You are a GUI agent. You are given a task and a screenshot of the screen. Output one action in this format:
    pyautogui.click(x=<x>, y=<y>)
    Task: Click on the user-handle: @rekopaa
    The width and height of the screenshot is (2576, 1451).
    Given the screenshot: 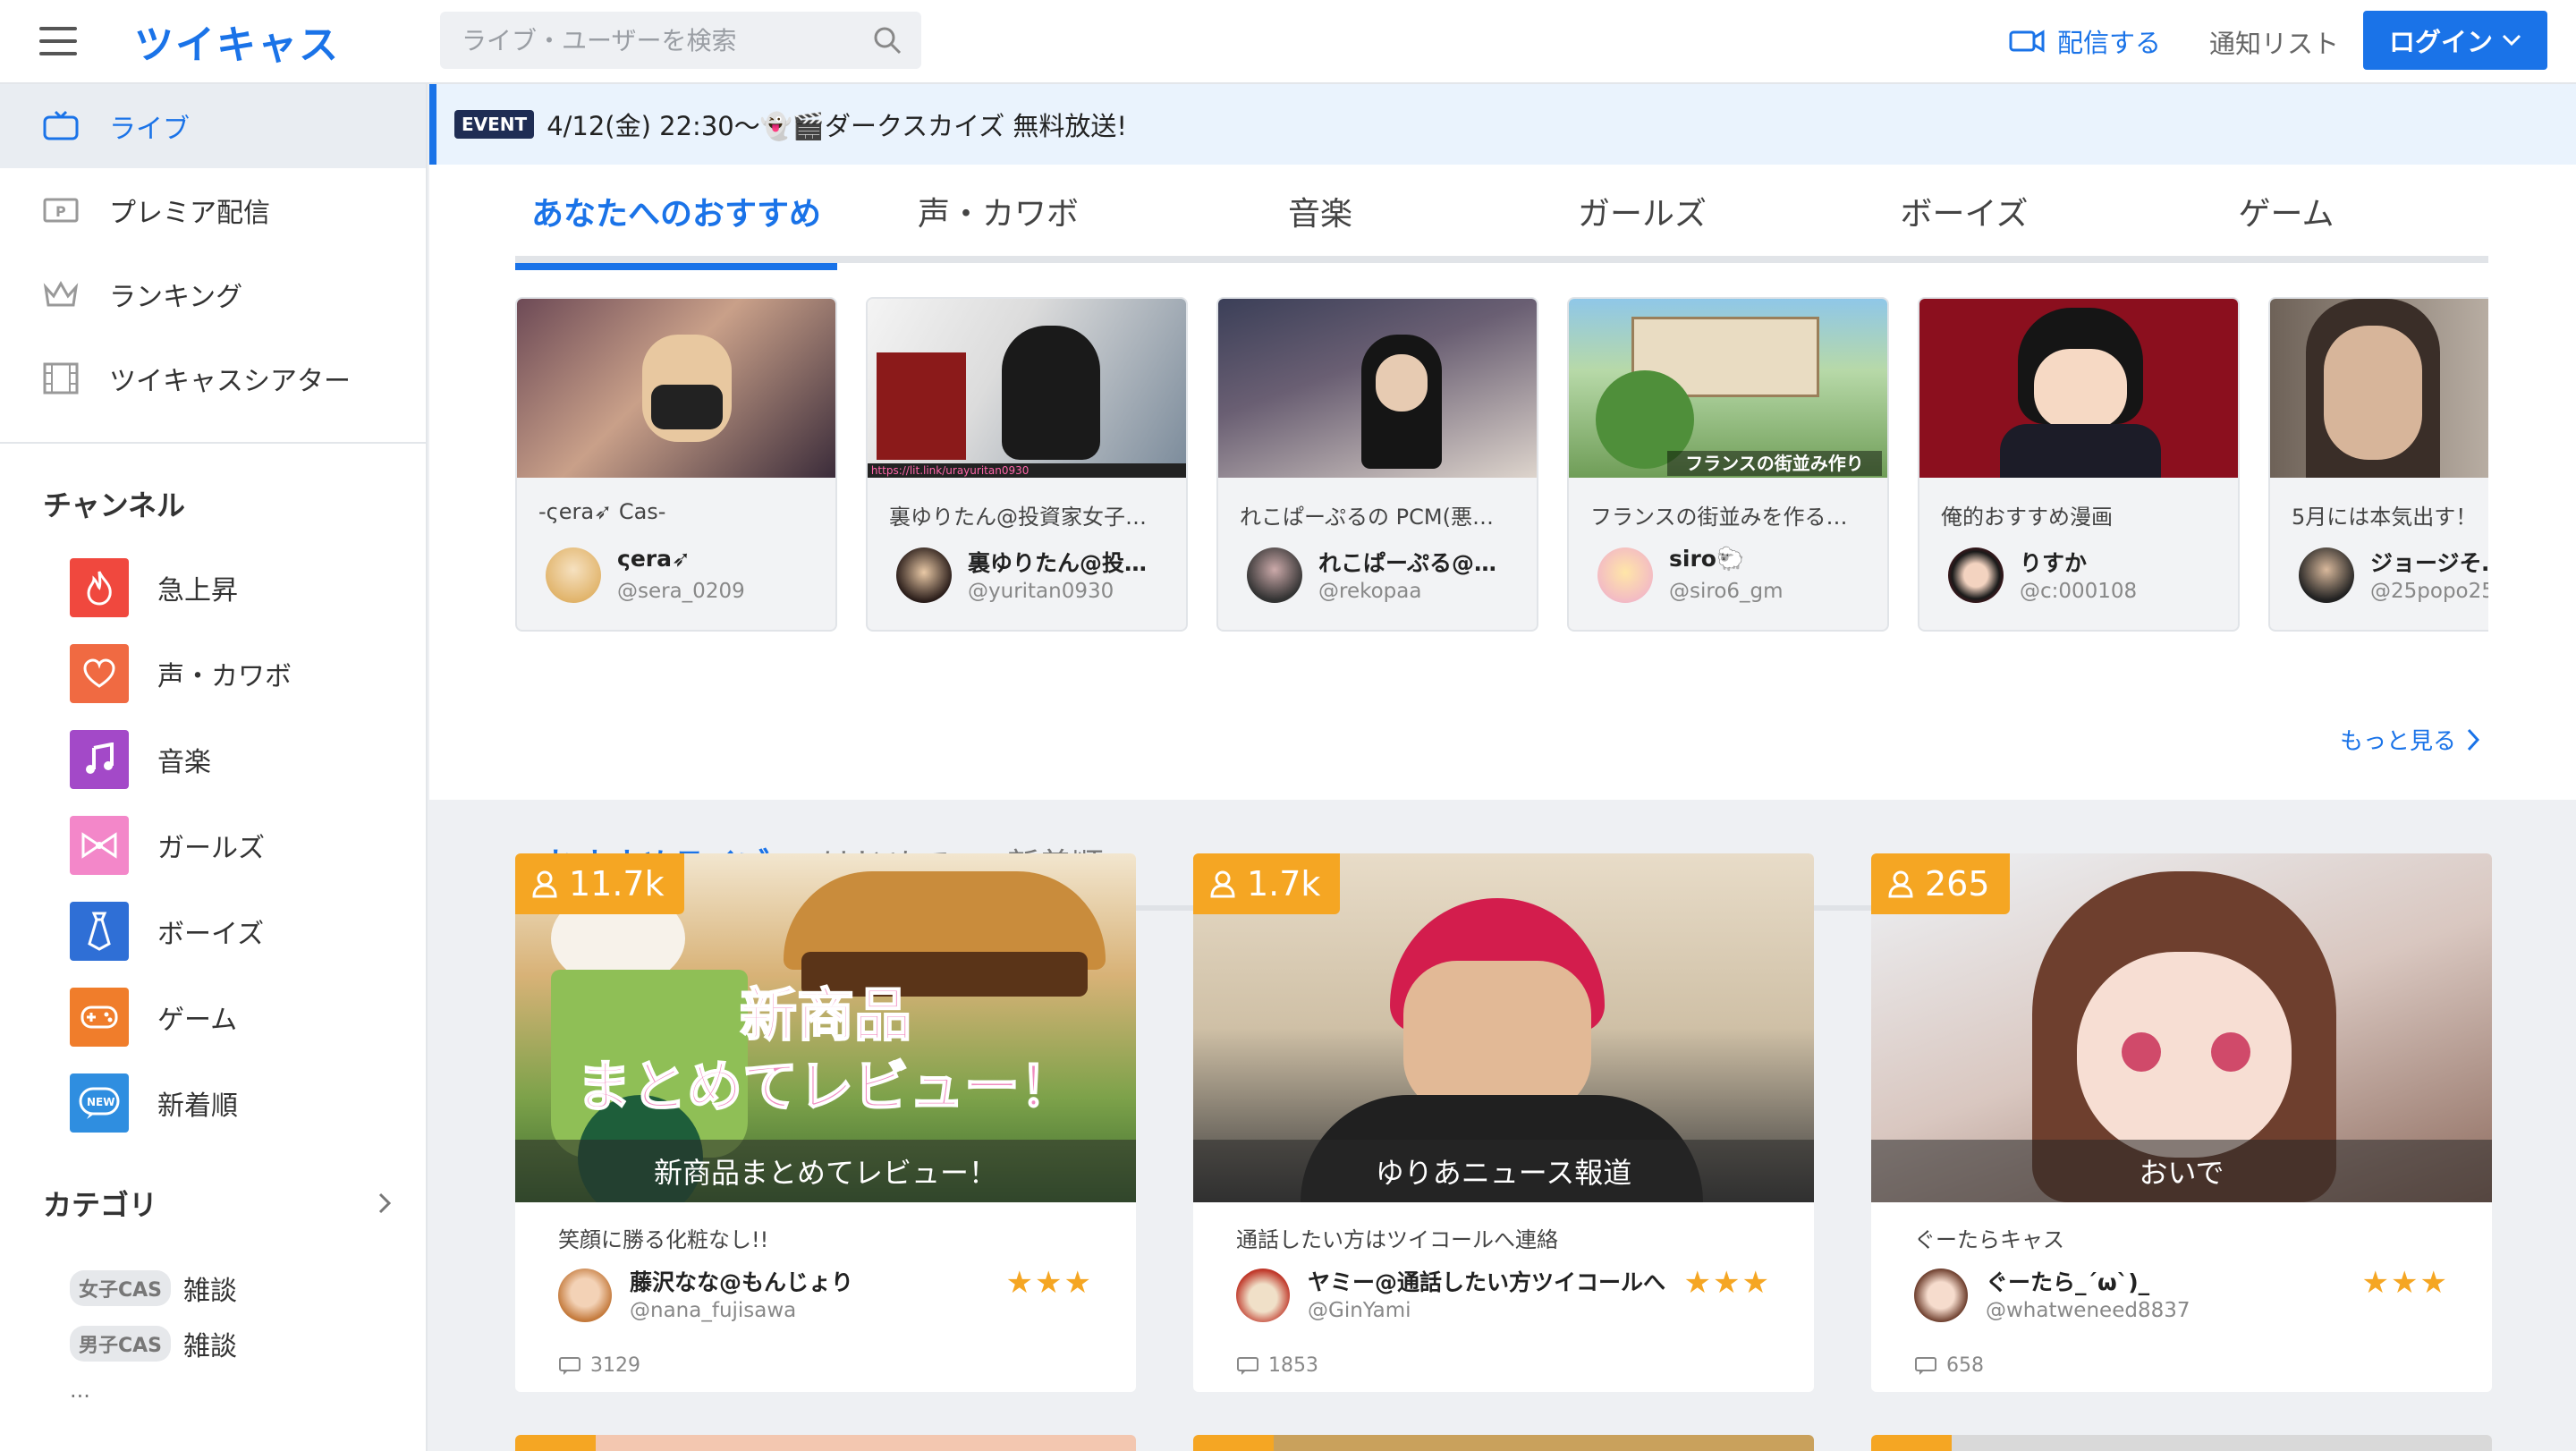 What is the action you would take?
    pyautogui.click(x=1370, y=591)
    